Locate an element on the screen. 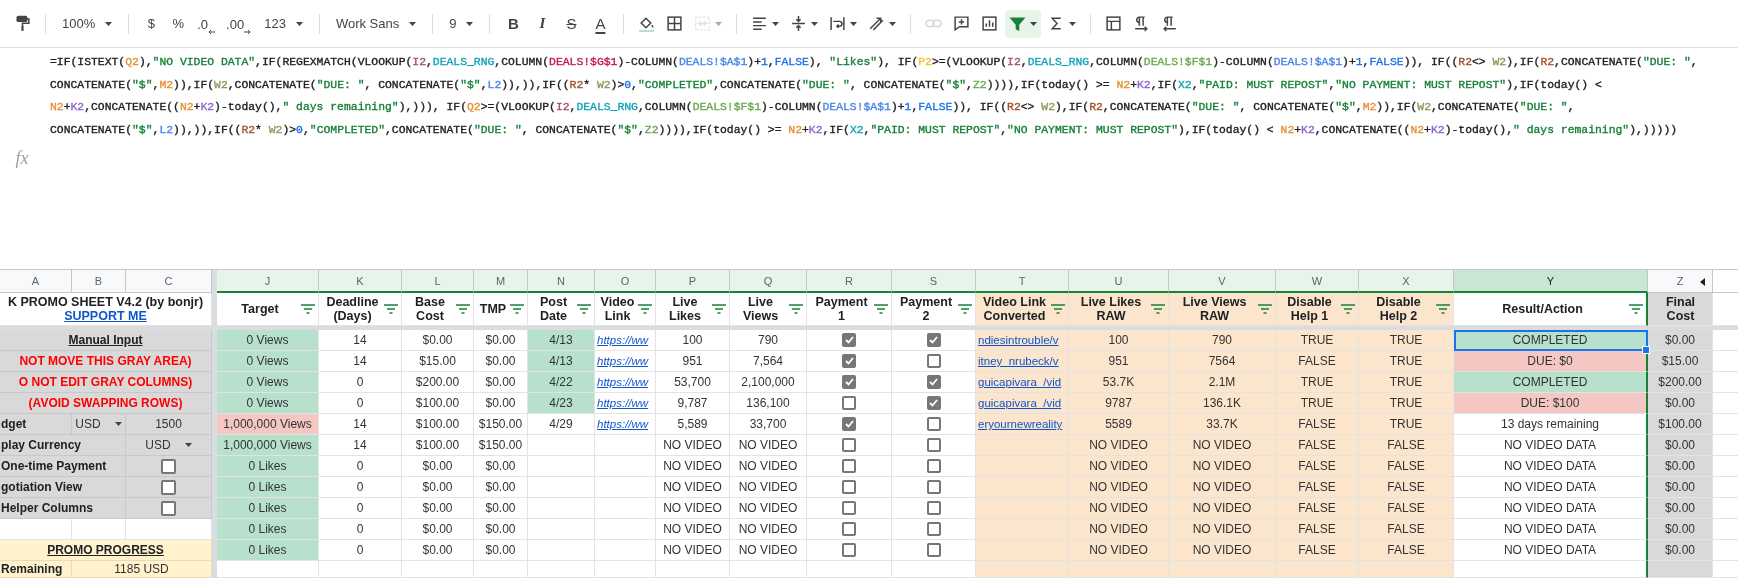 This screenshot has height=578, width=1738. column-letter-header: Z is located at coordinates (1680, 281).